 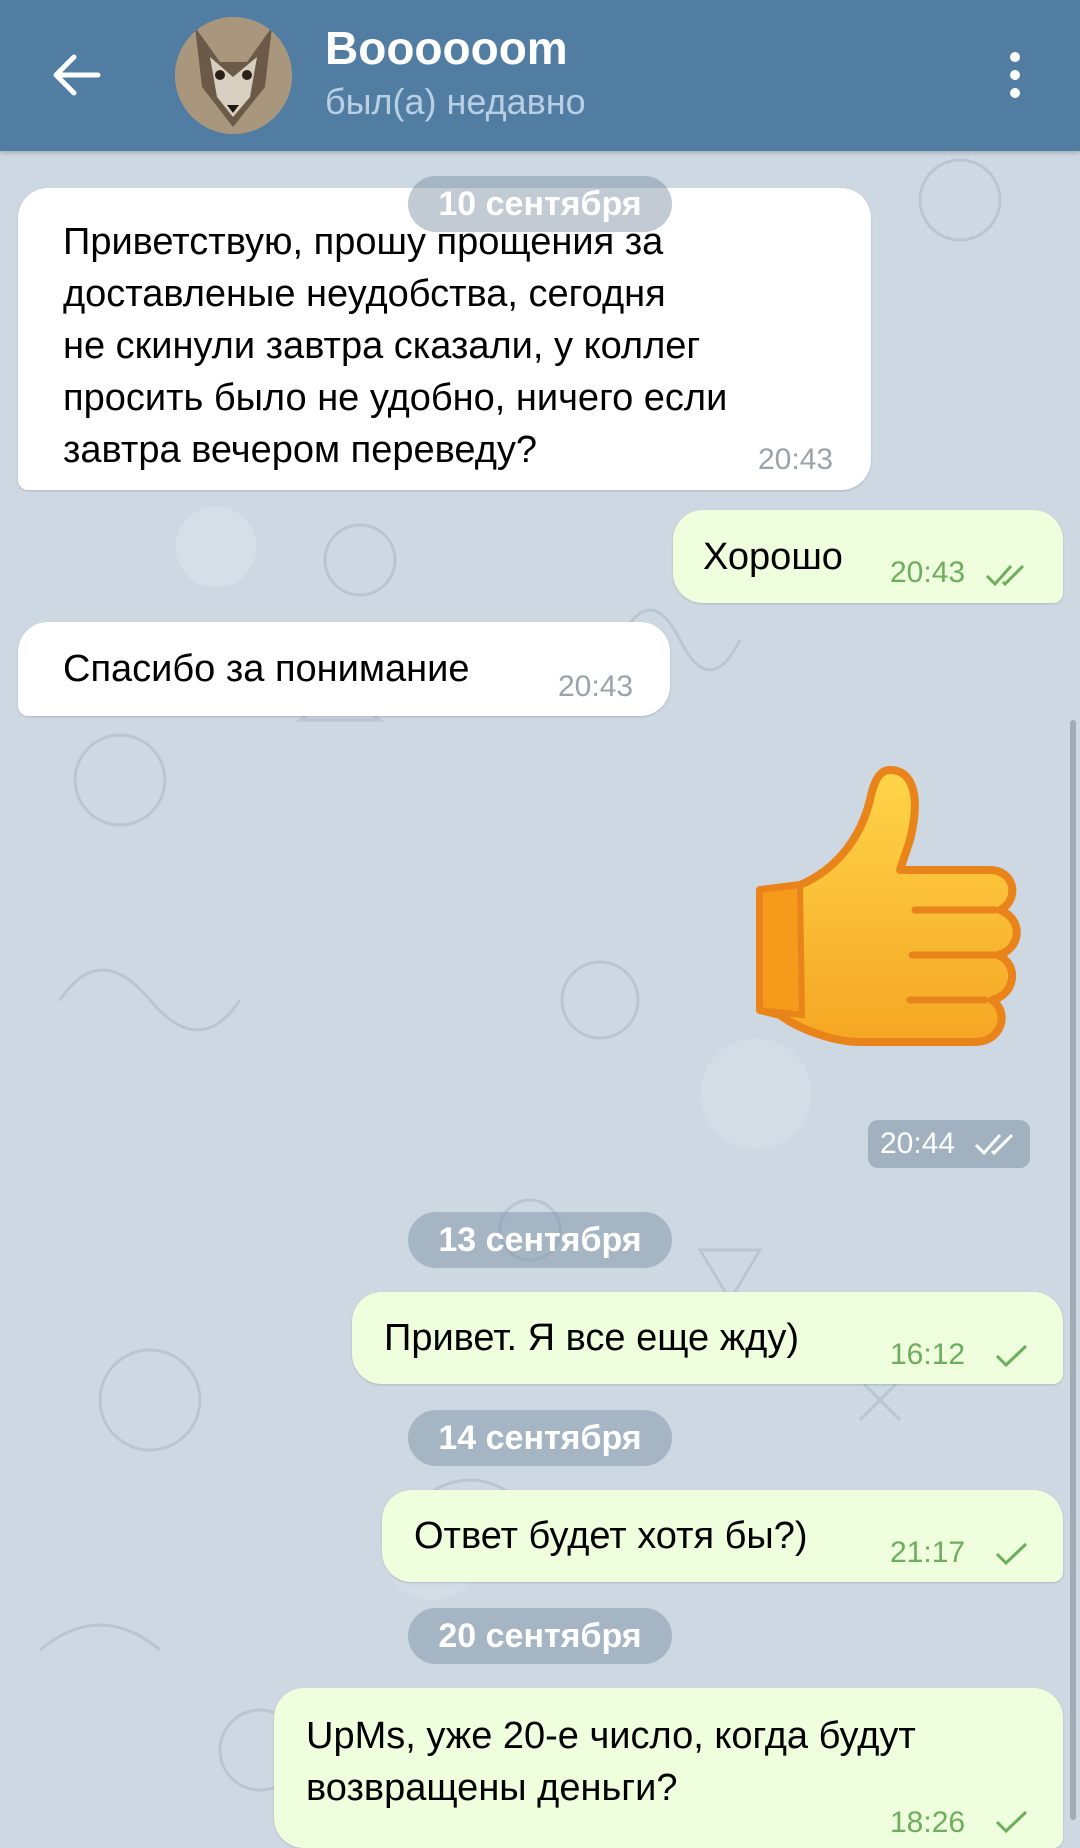 I want to click on message-text: Спасибо за понимание, so click(x=266, y=669).